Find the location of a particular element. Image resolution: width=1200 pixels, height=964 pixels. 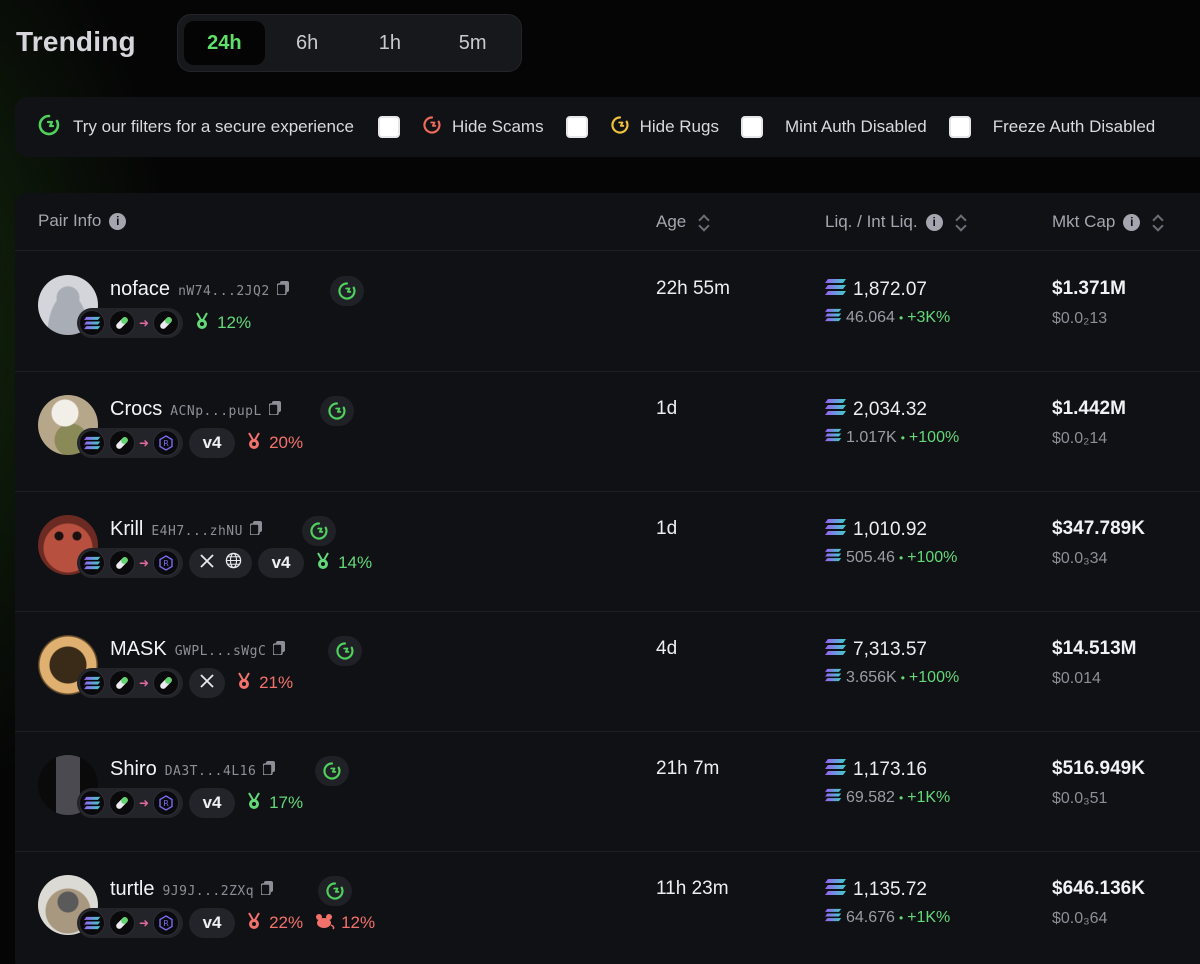

initial-liquidity: 69.582 • +1K% is located at coordinates (887, 797).